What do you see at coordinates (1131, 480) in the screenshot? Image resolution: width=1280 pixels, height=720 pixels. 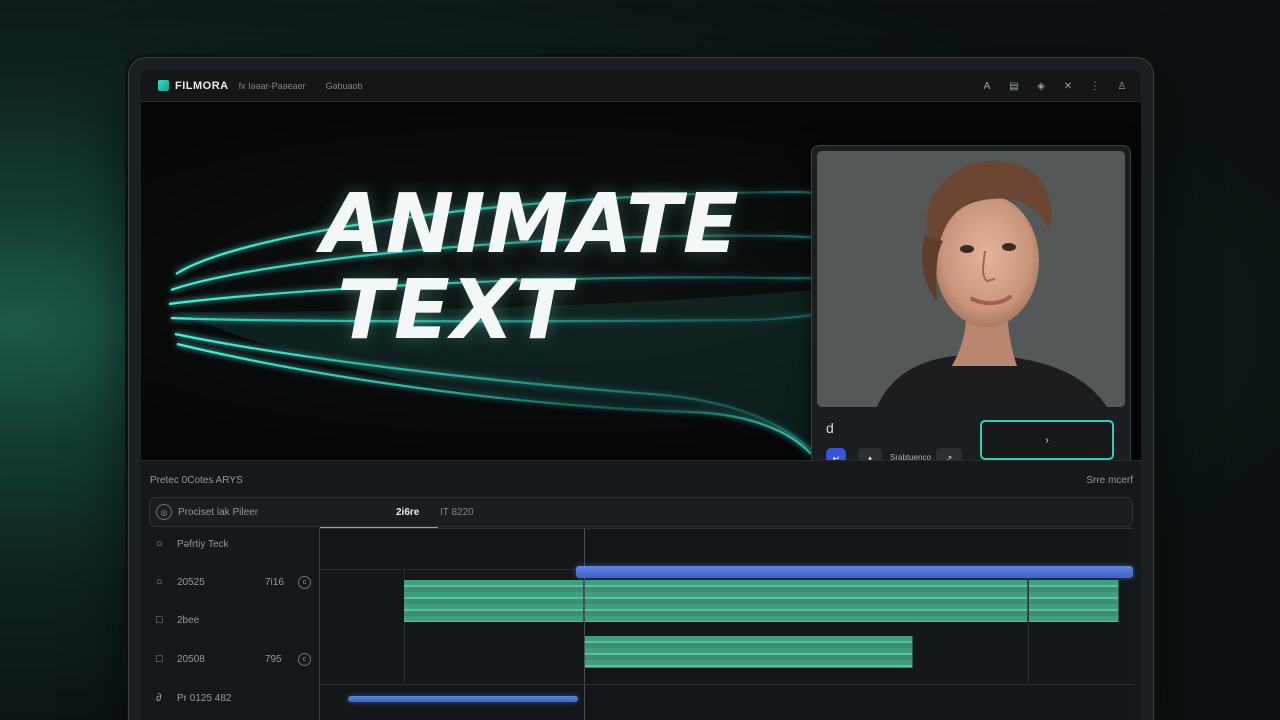 I see `panel-right-accent: f` at bounding box center [1131, 480].